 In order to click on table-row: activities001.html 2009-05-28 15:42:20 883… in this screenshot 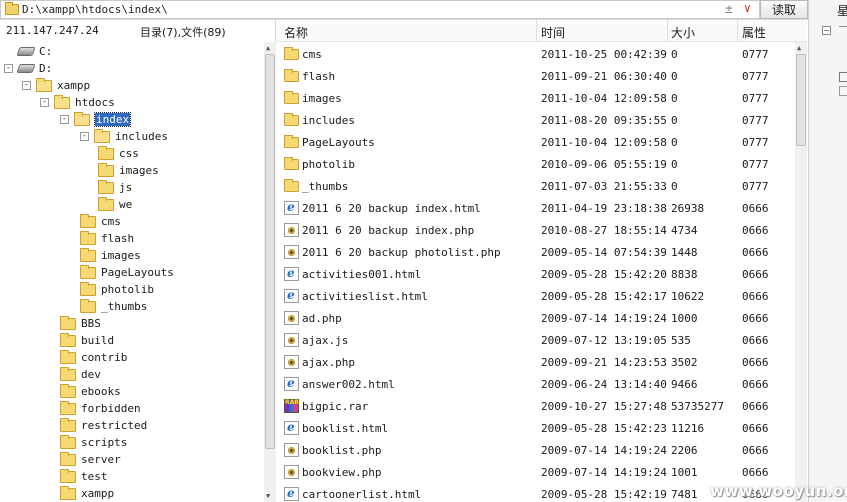, I will do `click(536, 274)`.